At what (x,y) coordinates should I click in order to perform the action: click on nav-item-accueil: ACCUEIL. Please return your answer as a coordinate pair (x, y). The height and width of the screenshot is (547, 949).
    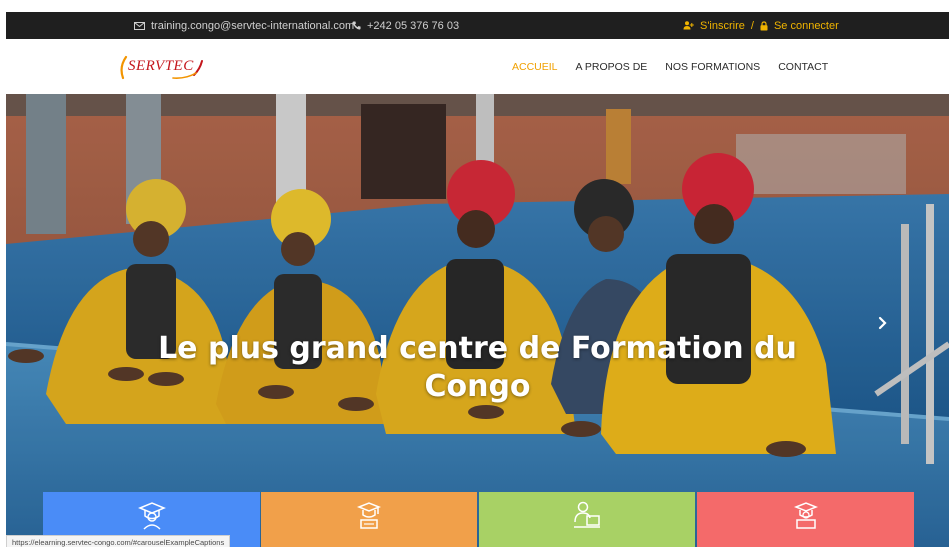
    Looking at the image, I should click on (535, 67).